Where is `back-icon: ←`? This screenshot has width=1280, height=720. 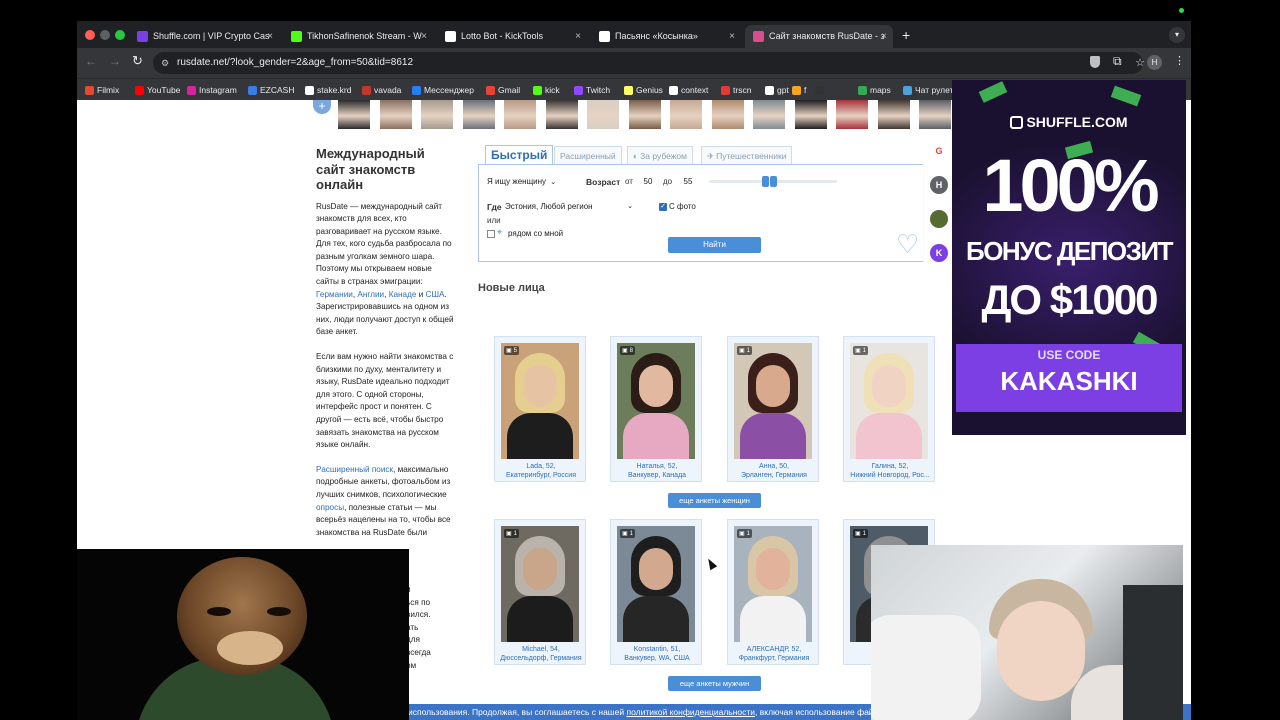 back-icon: ← is located at coordinates (91, 61).